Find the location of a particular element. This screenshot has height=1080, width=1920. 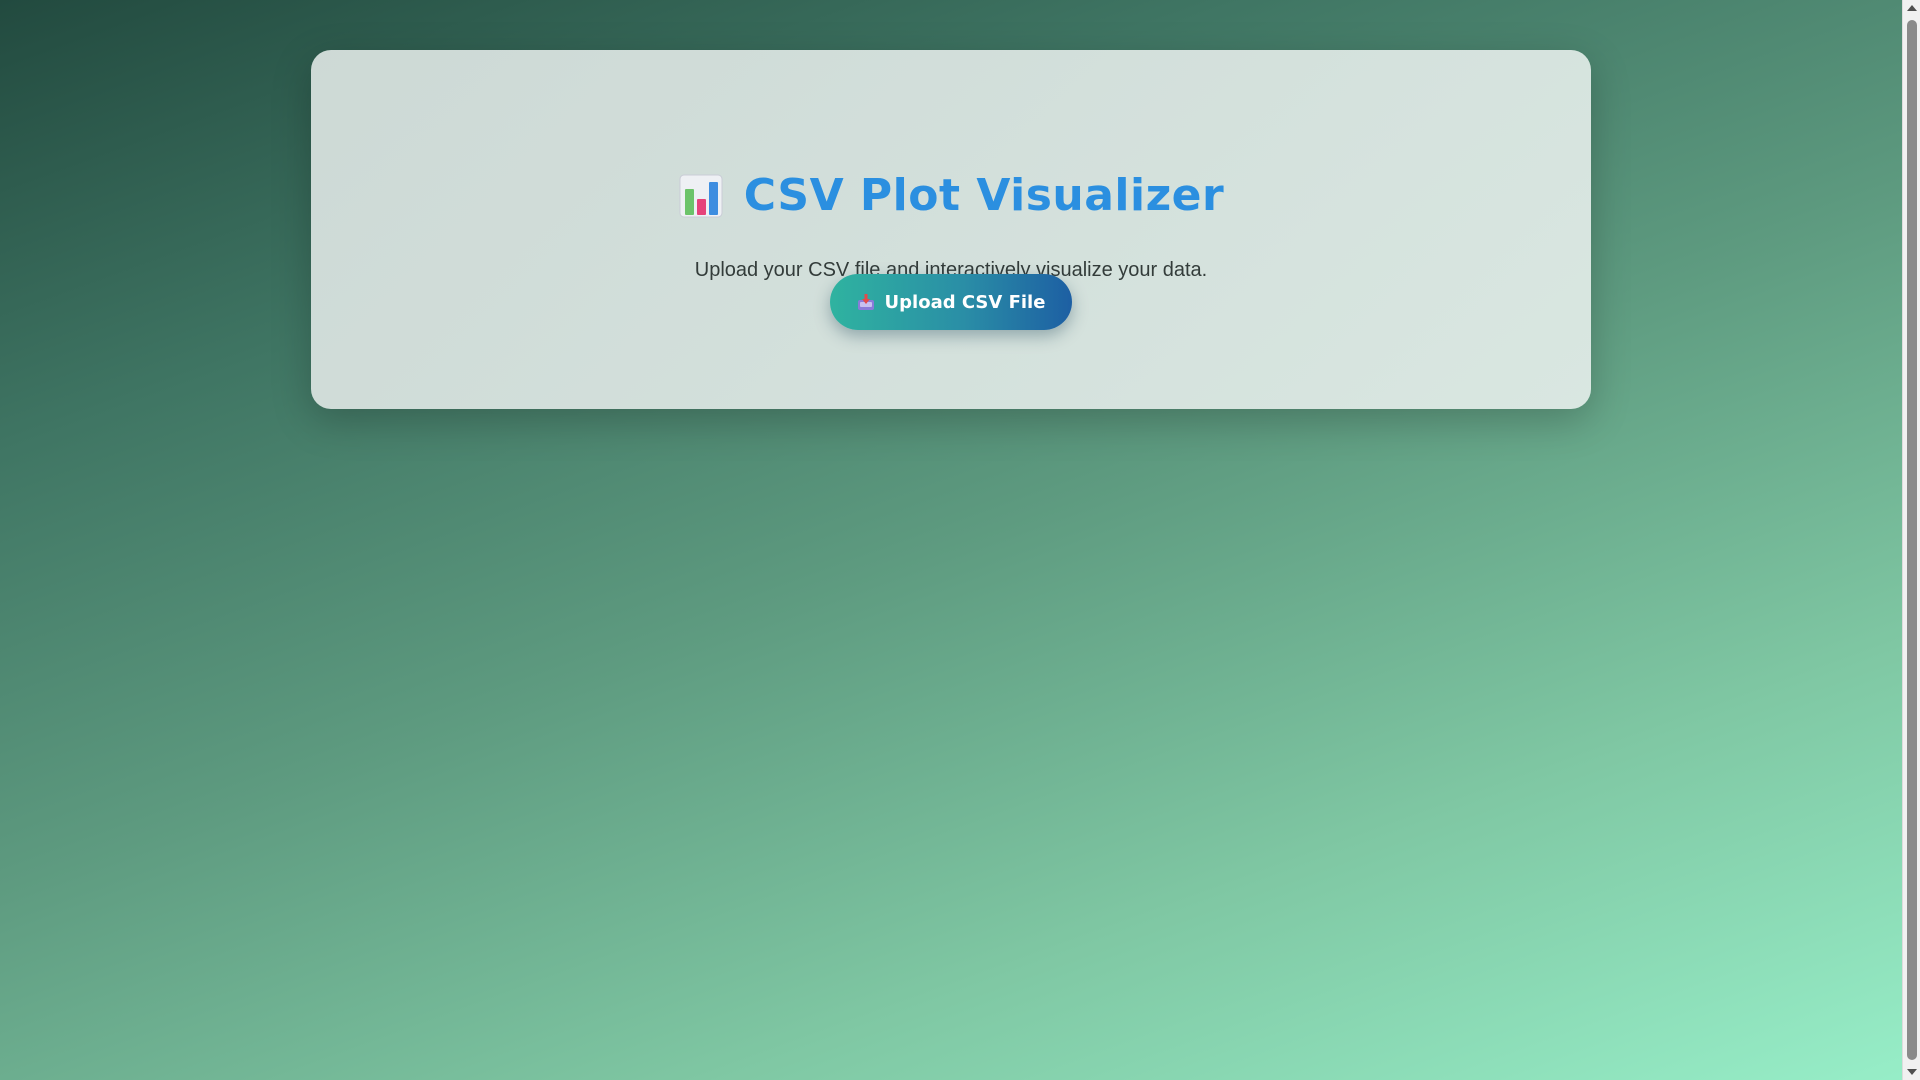

title-row: CSV Plot Visualizer is located at coordinates (951, 195).